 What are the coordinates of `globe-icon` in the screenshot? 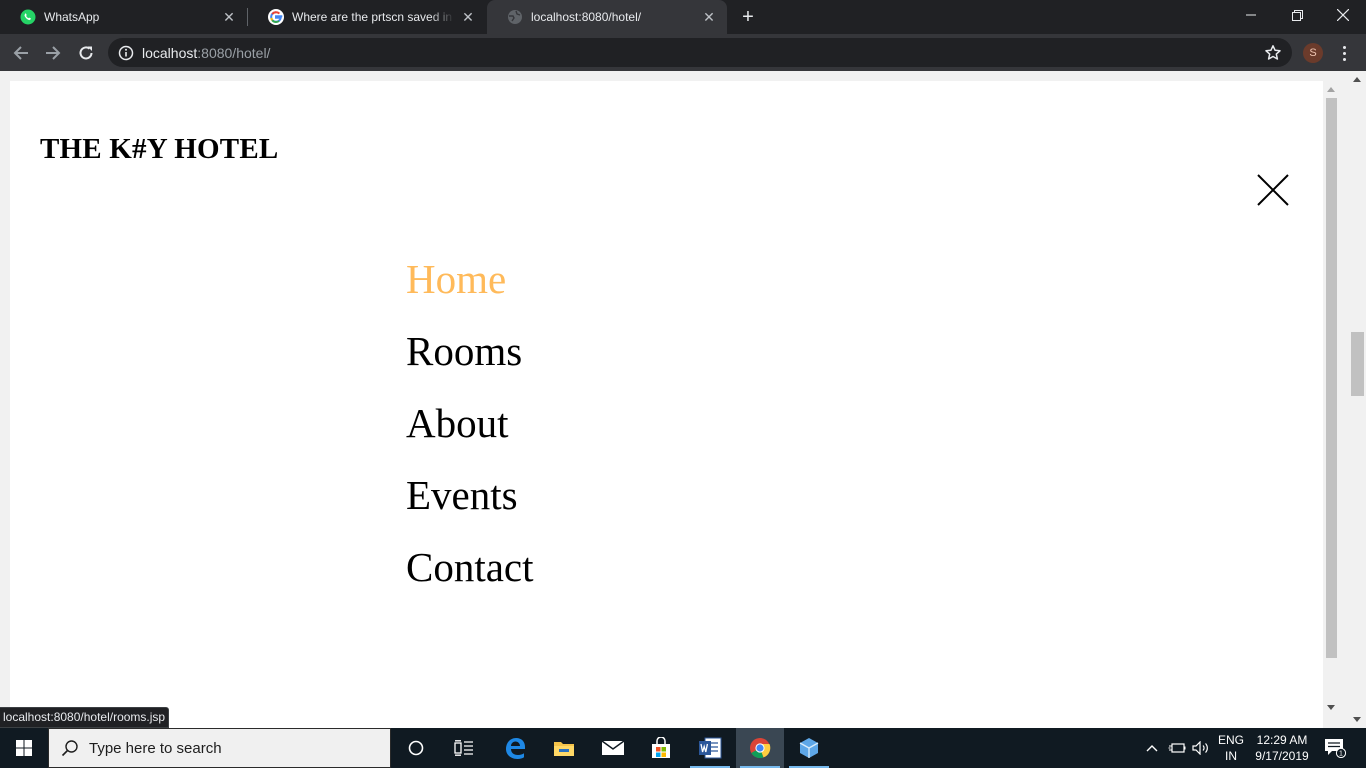 It's located at (515, 17).